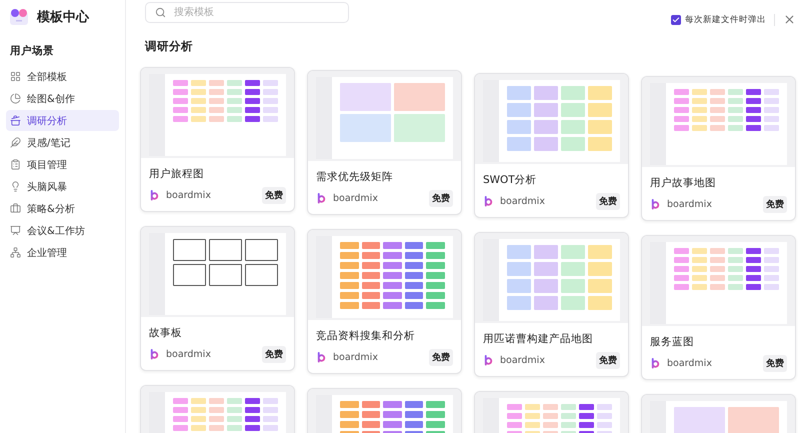 The image size is (800, 433). What do you see at coordinates (160, 12) in the screenshot?
I see `search-icon` at bounding box center [160, 12].